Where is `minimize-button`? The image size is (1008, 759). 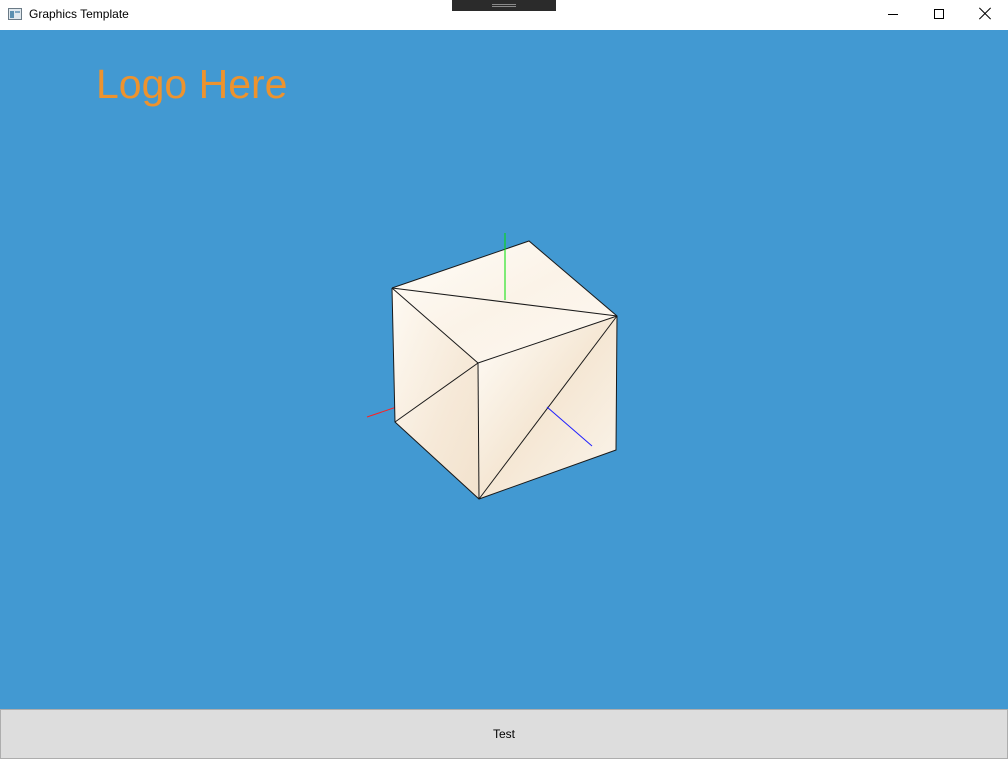
minimize-button is located at coordinates (893, 15).